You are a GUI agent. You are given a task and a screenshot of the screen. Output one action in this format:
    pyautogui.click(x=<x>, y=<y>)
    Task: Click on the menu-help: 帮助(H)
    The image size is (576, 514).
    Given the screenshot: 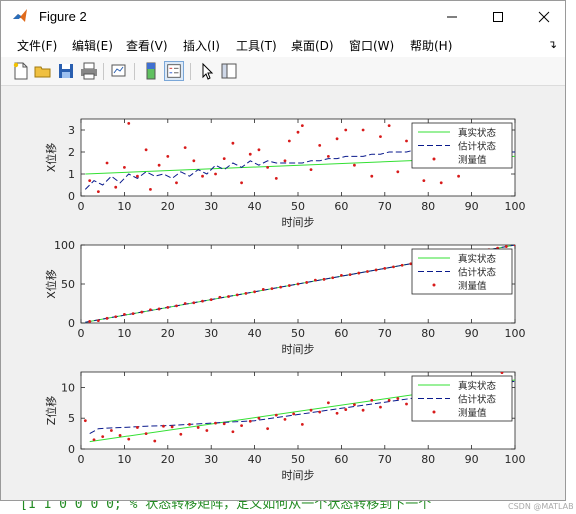 What is the action you would take?
    pyautogui.click(x=431, y=45)
    